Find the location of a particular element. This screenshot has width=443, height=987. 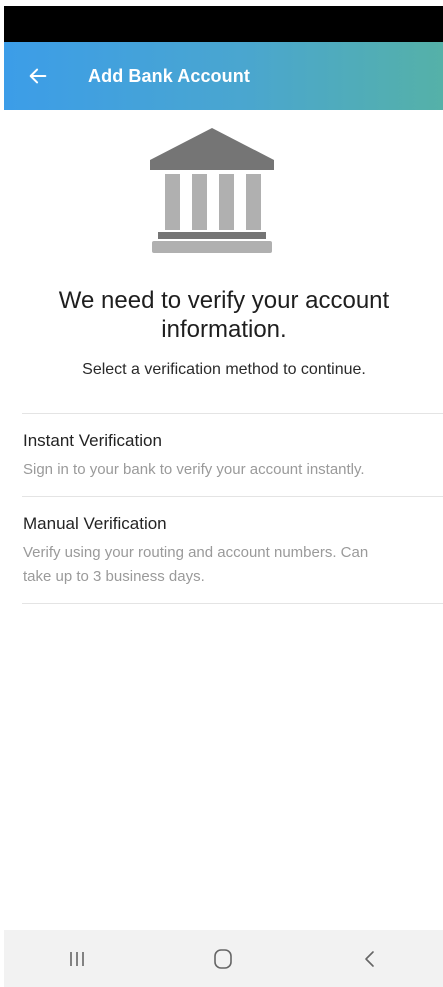

home-button is located at coordinates (223, 959).